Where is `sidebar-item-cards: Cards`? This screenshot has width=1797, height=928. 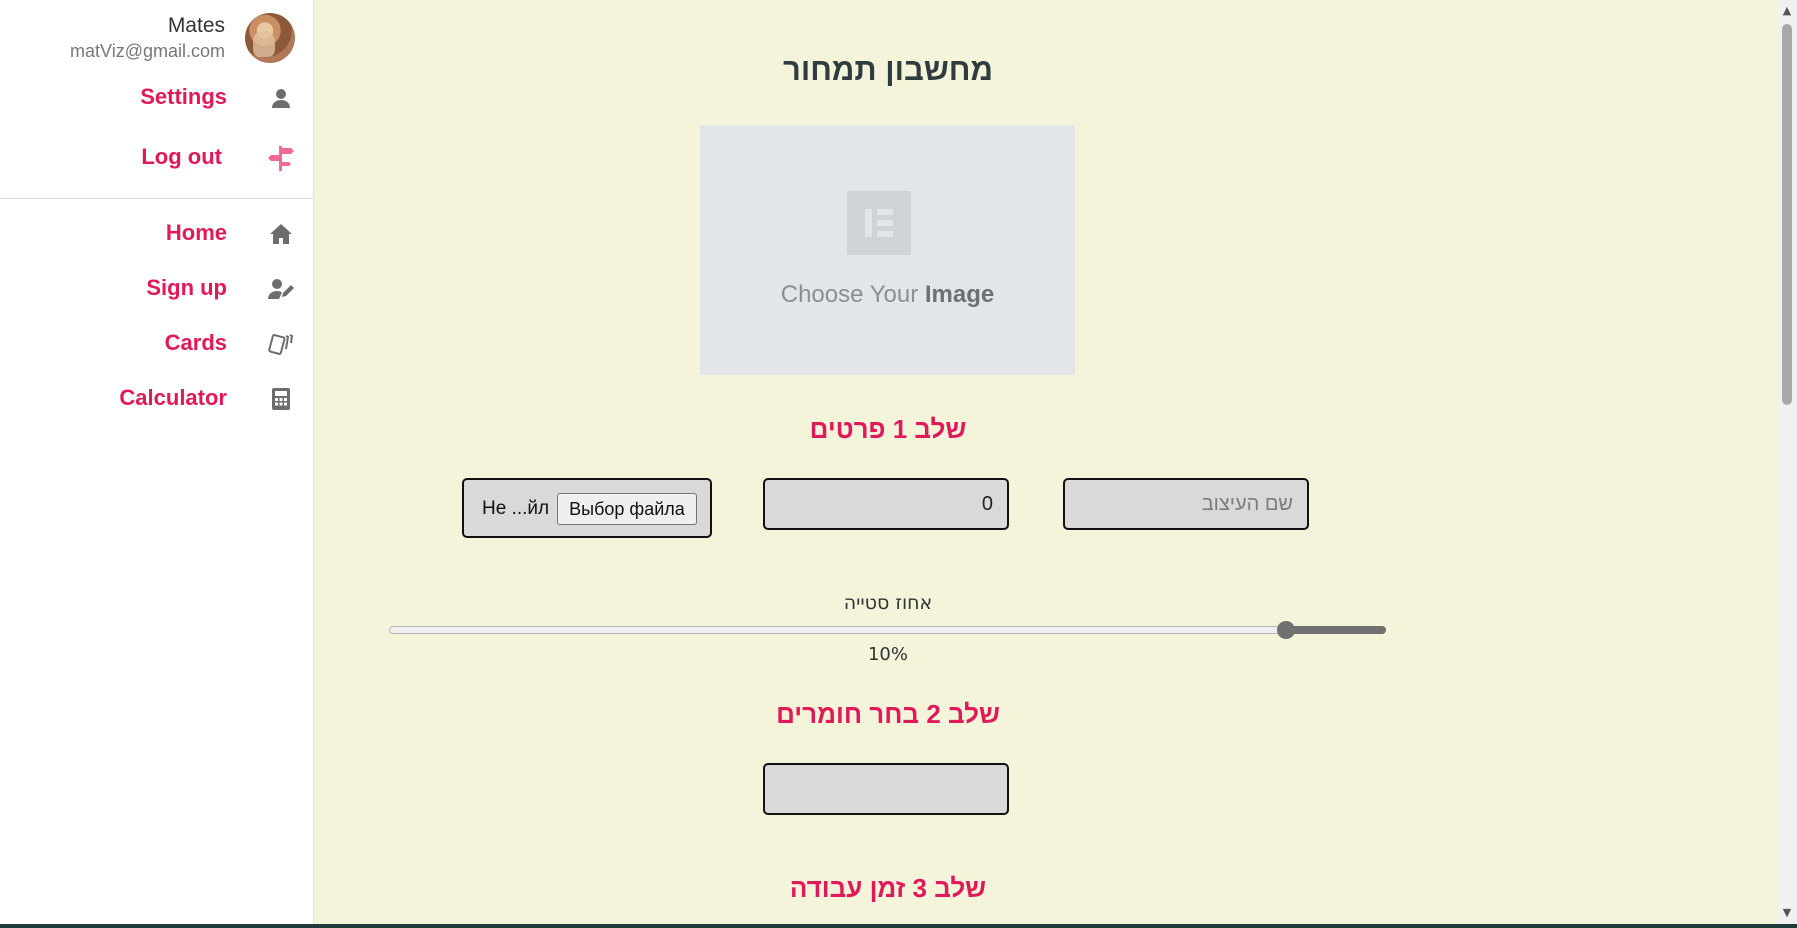
sidebar-item-cards: Cards is located at coordinates (157, 344).